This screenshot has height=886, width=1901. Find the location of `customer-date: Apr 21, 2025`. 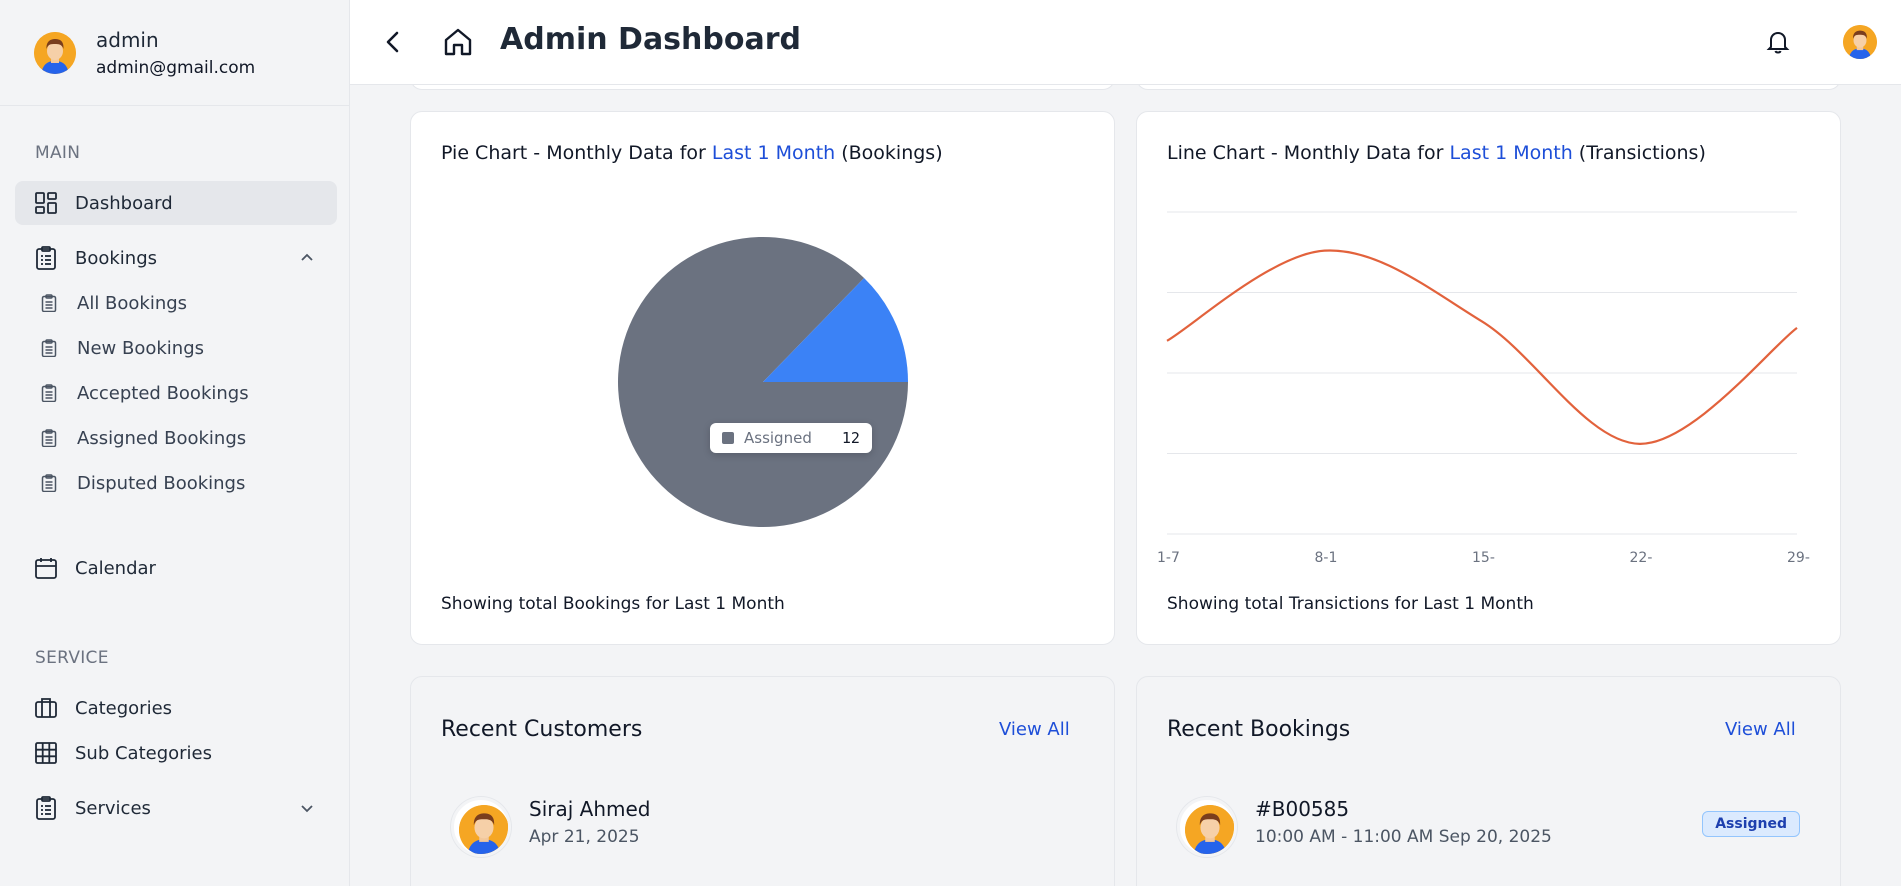

customer-date: Apr 21, 2025 is located at coordinates (584, 837).